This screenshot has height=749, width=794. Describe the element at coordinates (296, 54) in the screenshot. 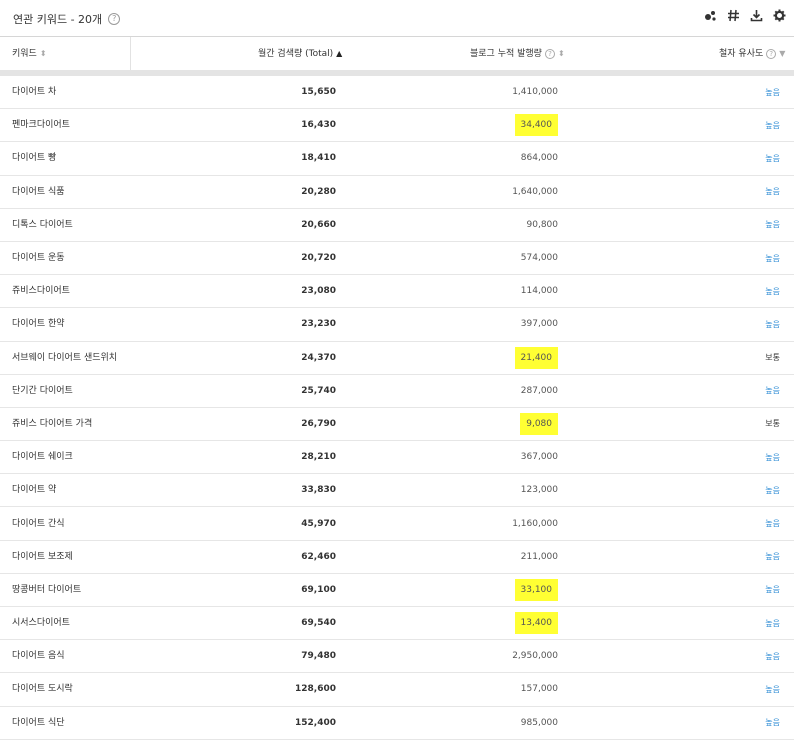

I see `column-monthly-volume-label: 월간 검색량 (Total)` at that location.